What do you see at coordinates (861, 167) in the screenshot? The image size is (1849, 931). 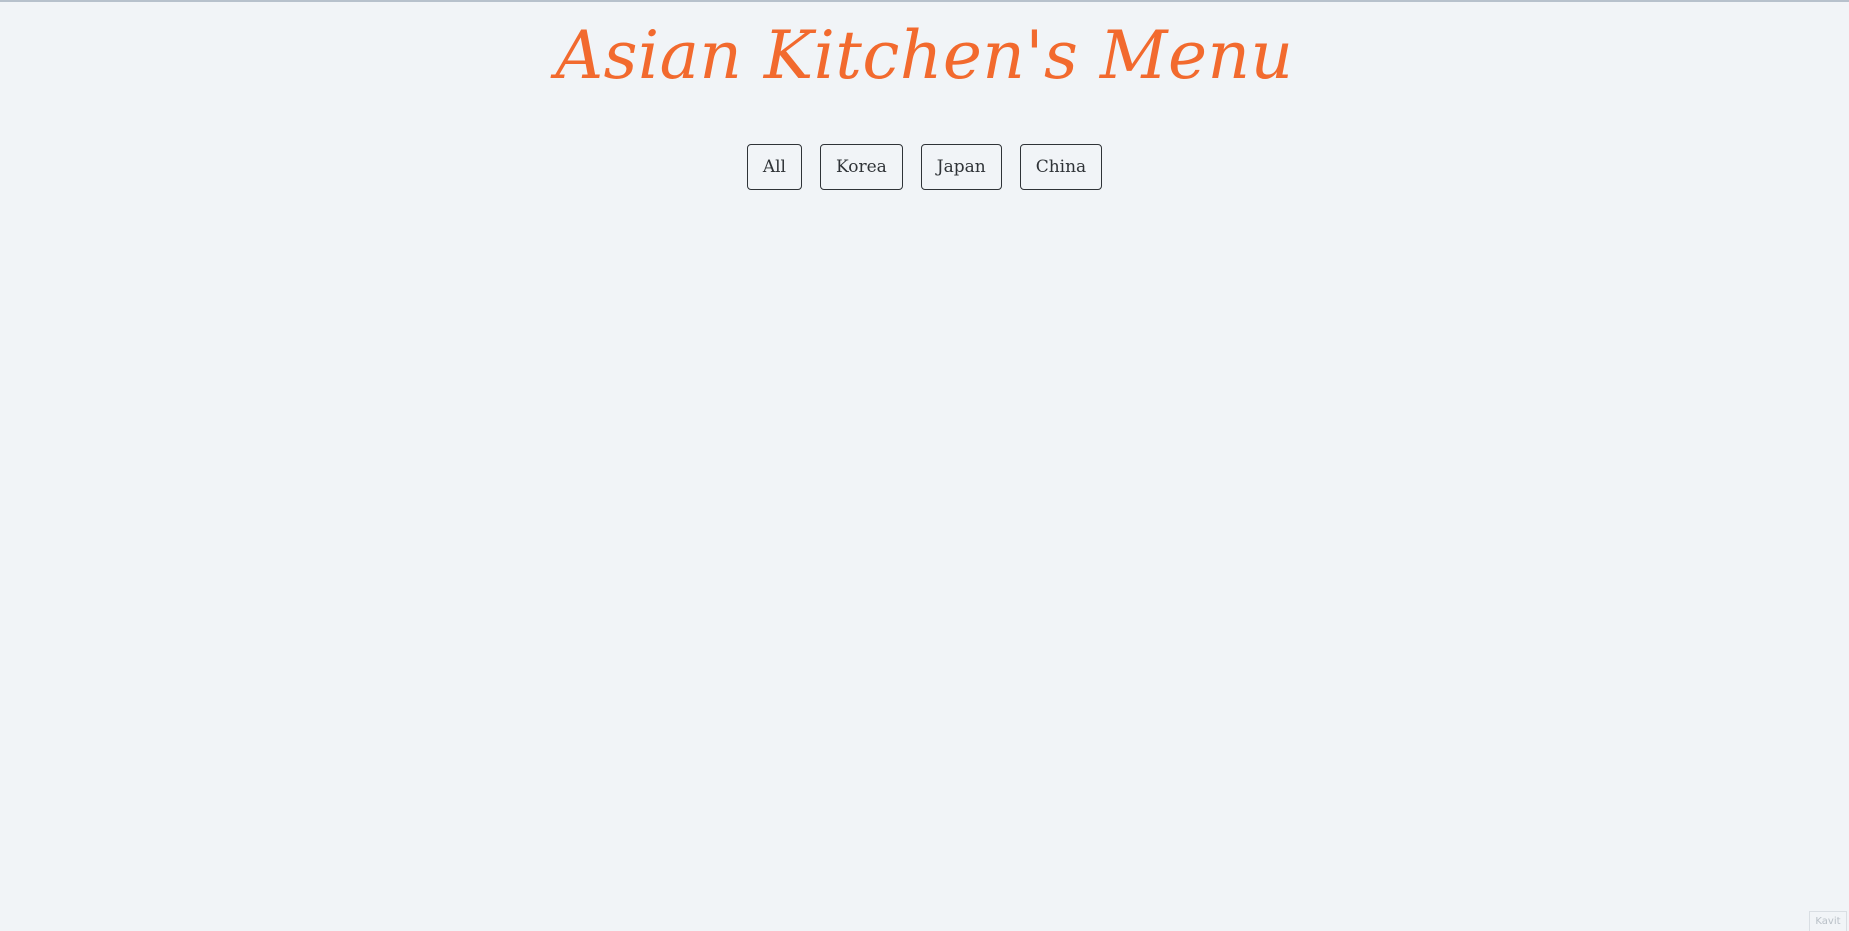 I see `filter-korea-button: Korea` at bounding box center [861, 167].